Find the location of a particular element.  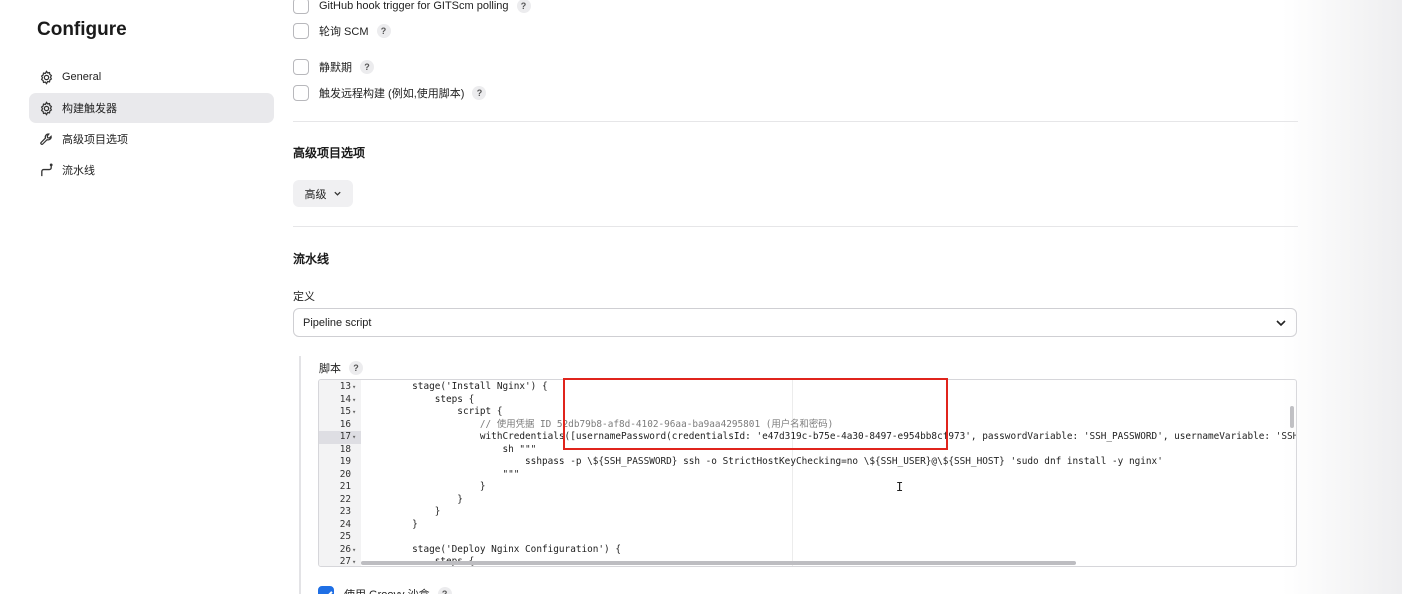

line-number: 22 is located at coordinates (345, 499).